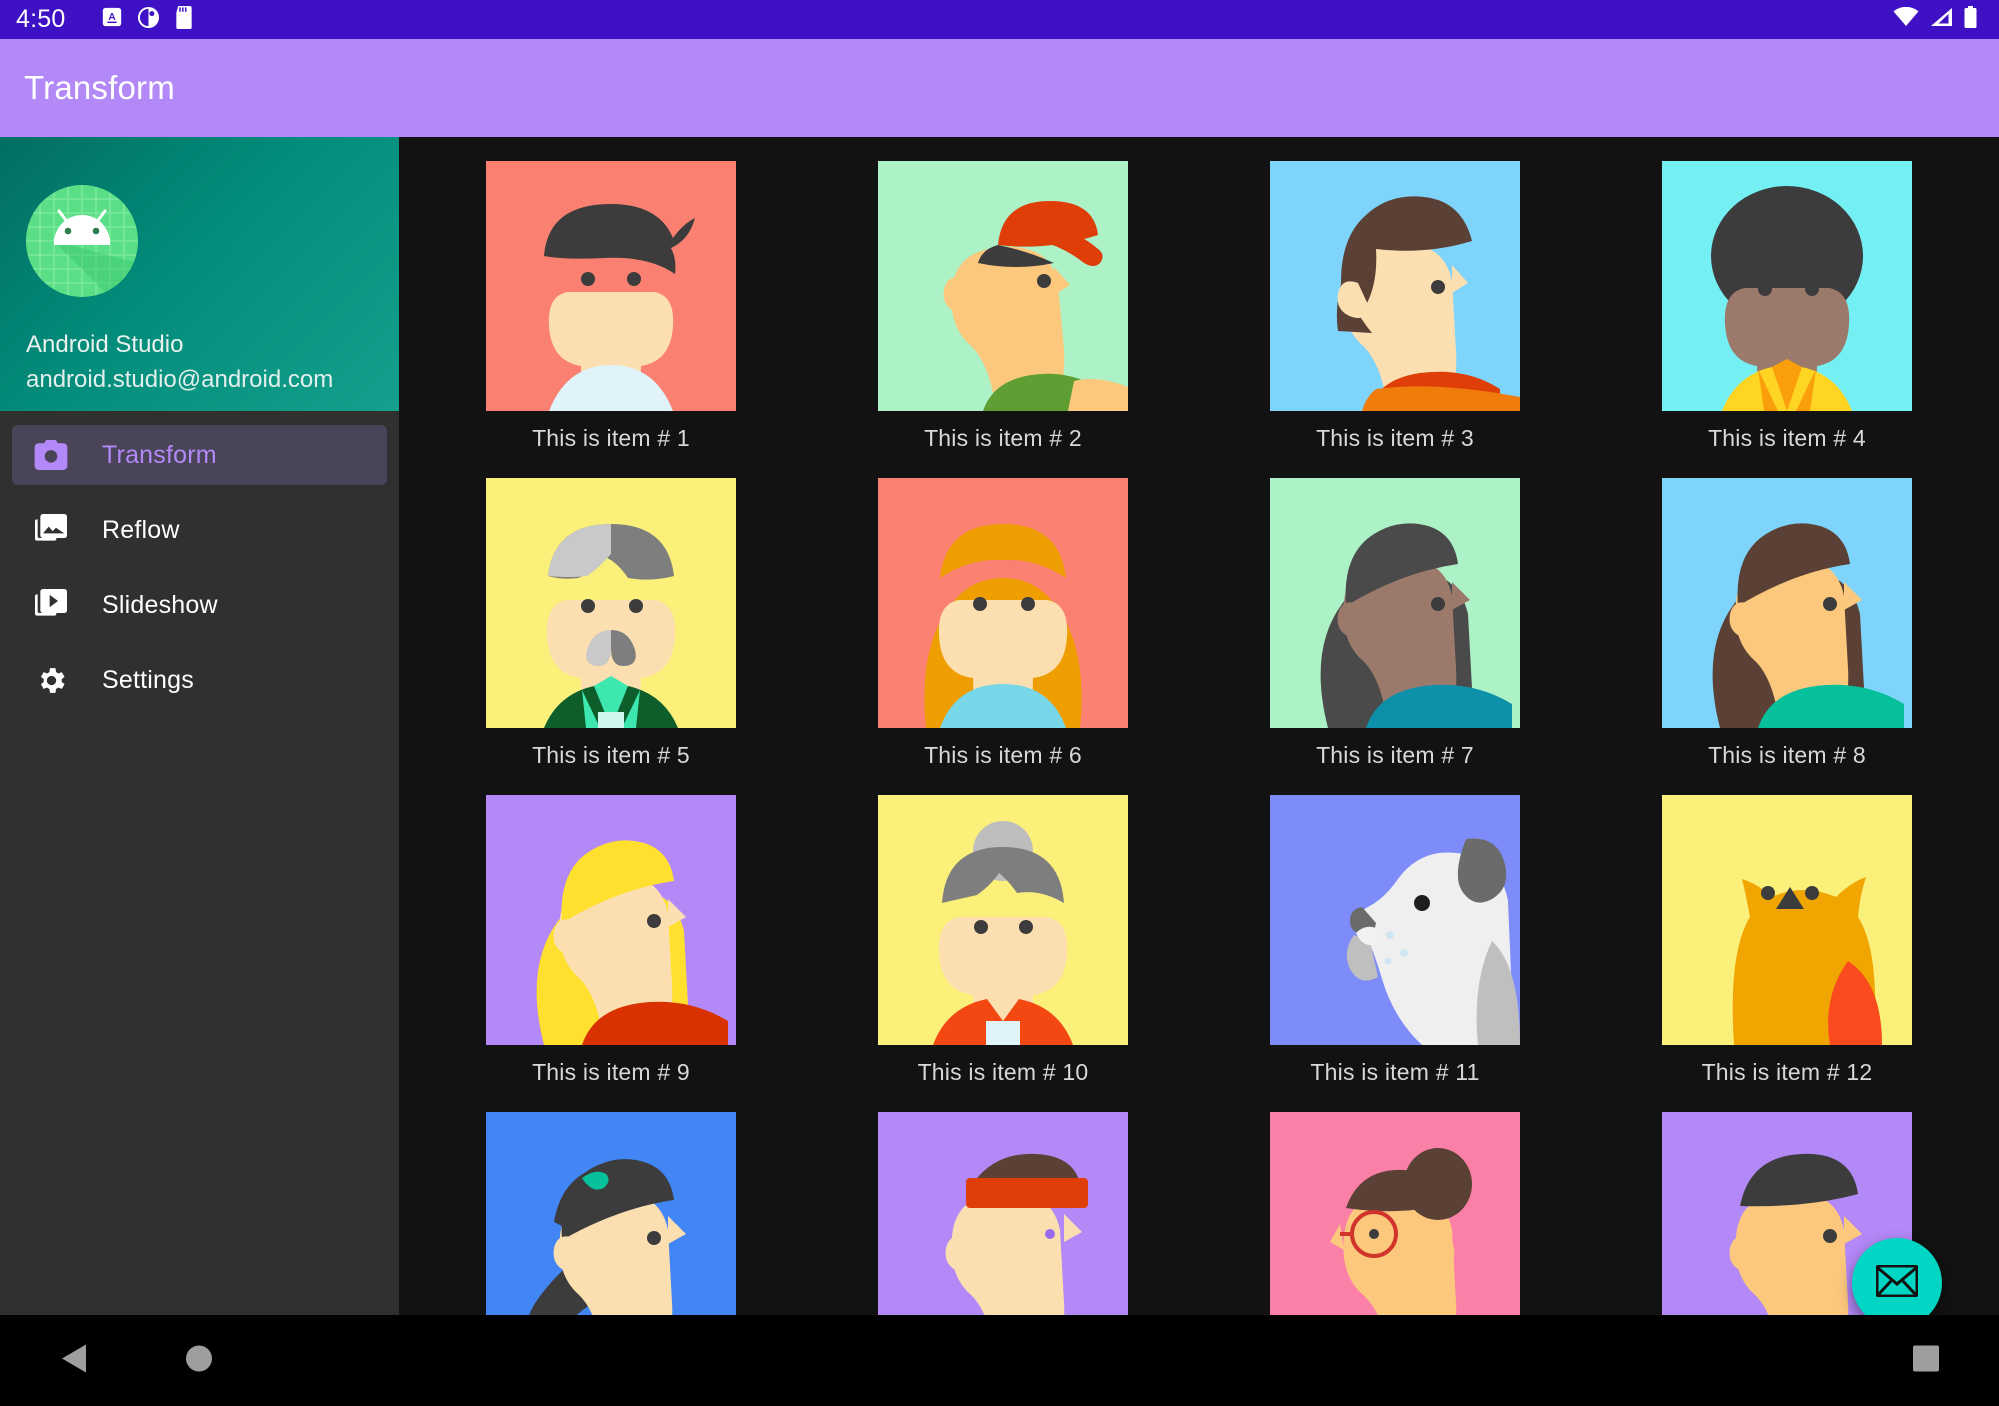 The image size is (1999, 1406). Describe the element at coordinates (82, 241) in the screenshot. I see `android-studio-logo` at that location.